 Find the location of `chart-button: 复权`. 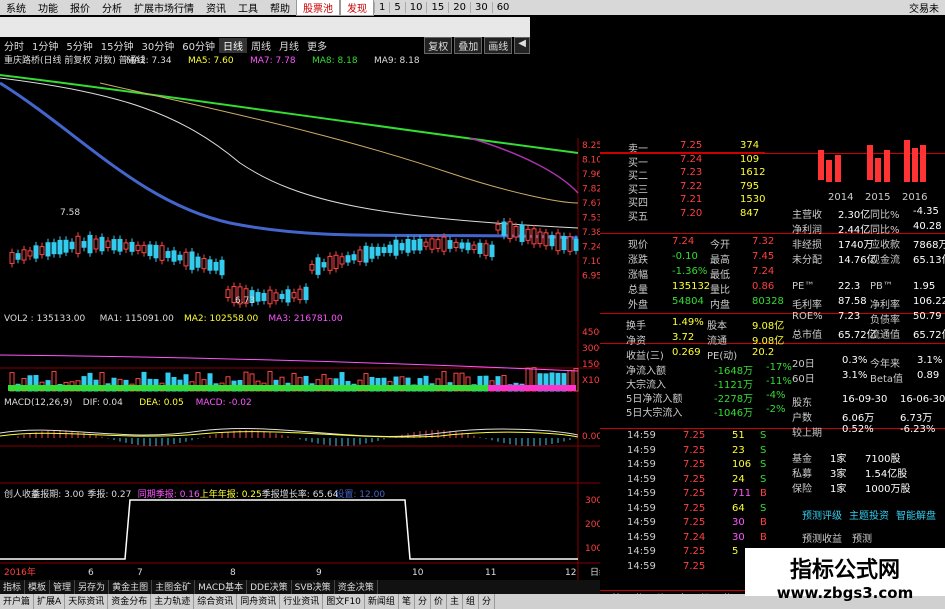

chart-button: 复权 is located at coordinates (438, 45).